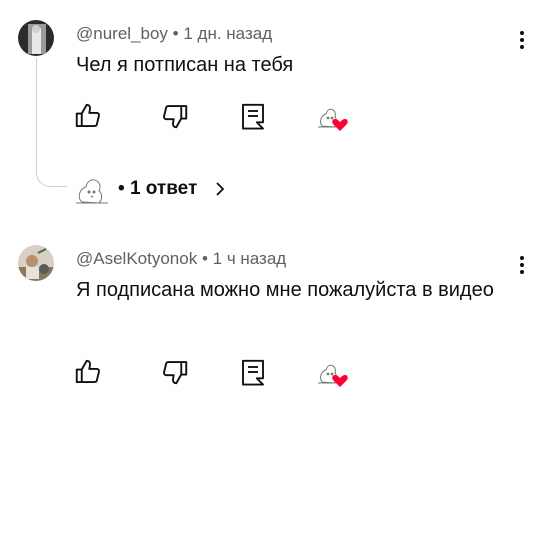  I want to click on comment-time: 1 дн. назад, so click(227, 33).